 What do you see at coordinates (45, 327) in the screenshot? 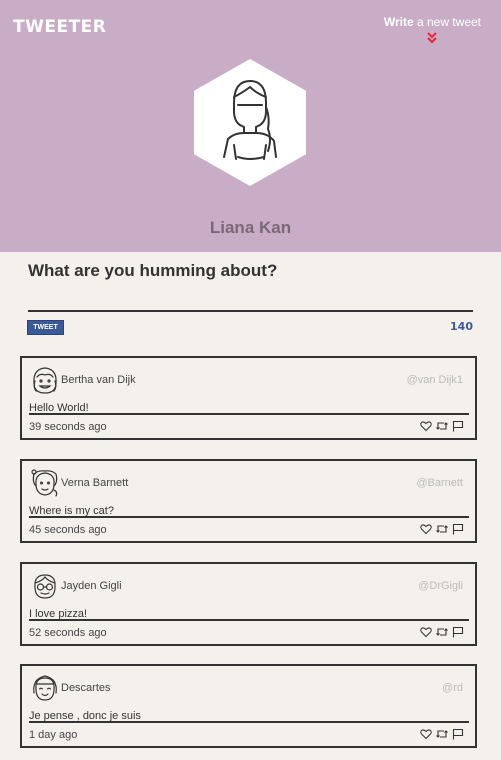
I see `tweet-button: TWEET` at bounding box center [45, 327].